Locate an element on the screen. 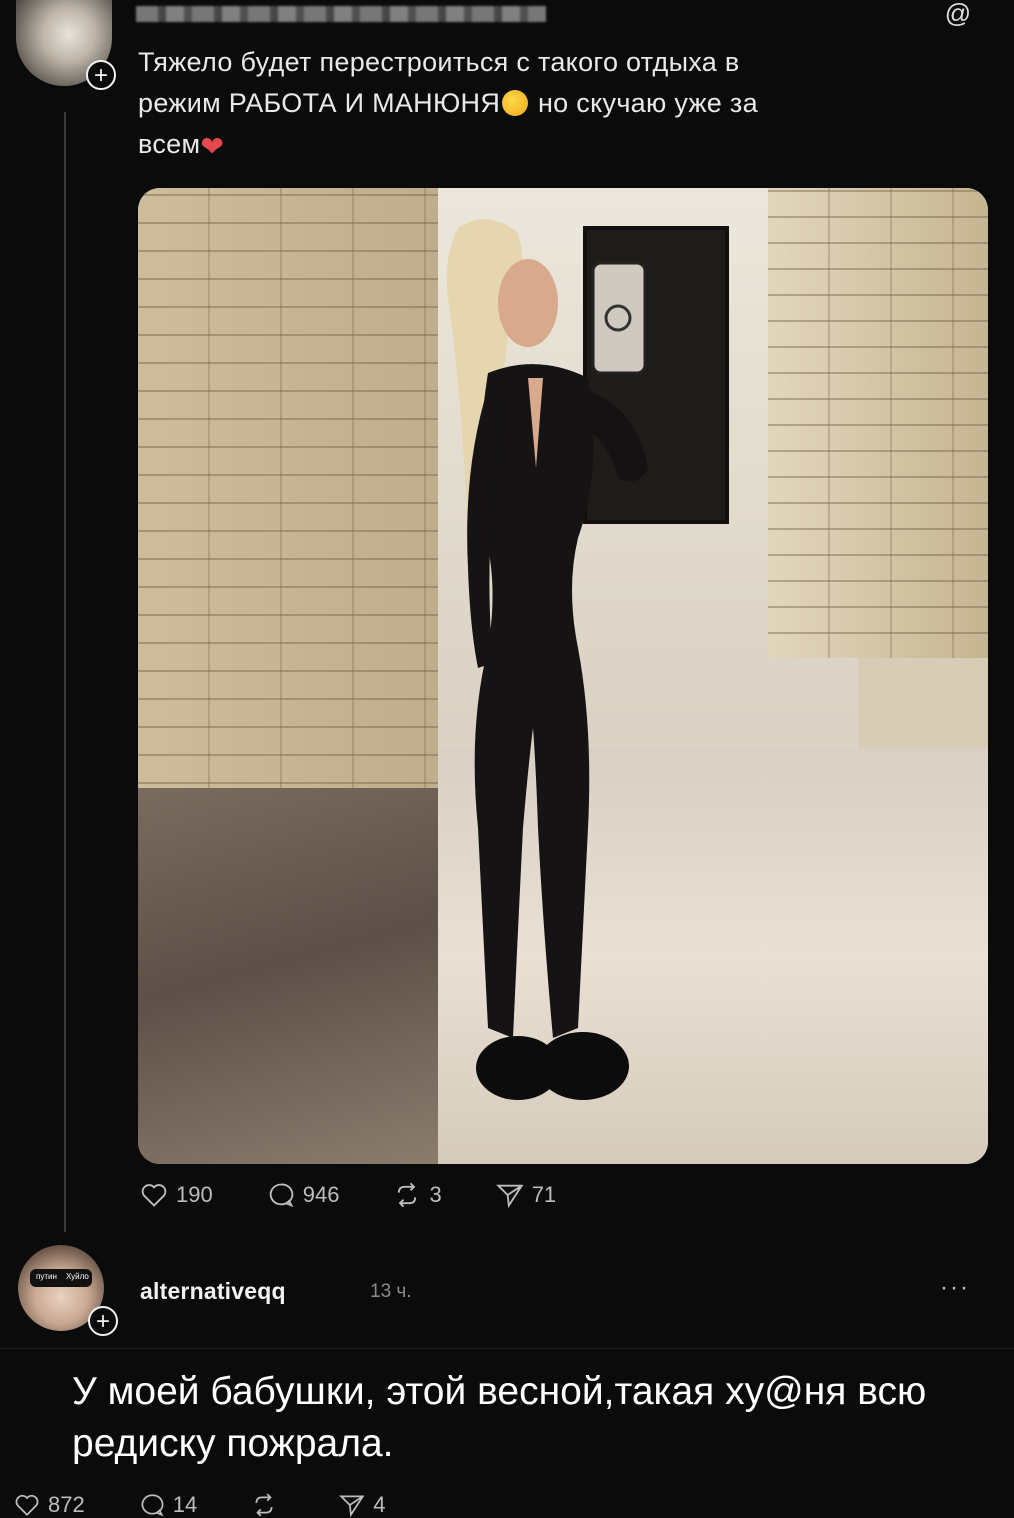  avatar-glasses-right-text: Хуйло is located at coordinates (77, 1276).